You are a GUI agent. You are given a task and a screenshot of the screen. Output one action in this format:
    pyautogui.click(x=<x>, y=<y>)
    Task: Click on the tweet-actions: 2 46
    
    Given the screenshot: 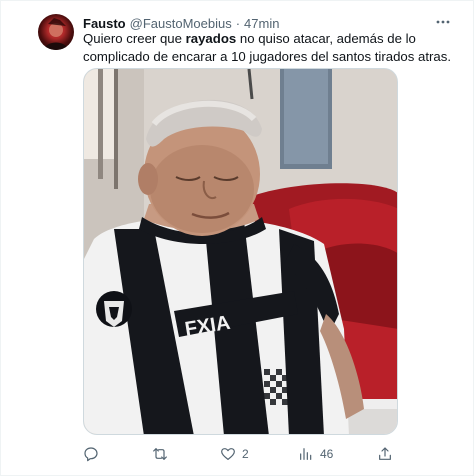 What is the action you would take?
    pyautogui.click(x=238, y=454)
    